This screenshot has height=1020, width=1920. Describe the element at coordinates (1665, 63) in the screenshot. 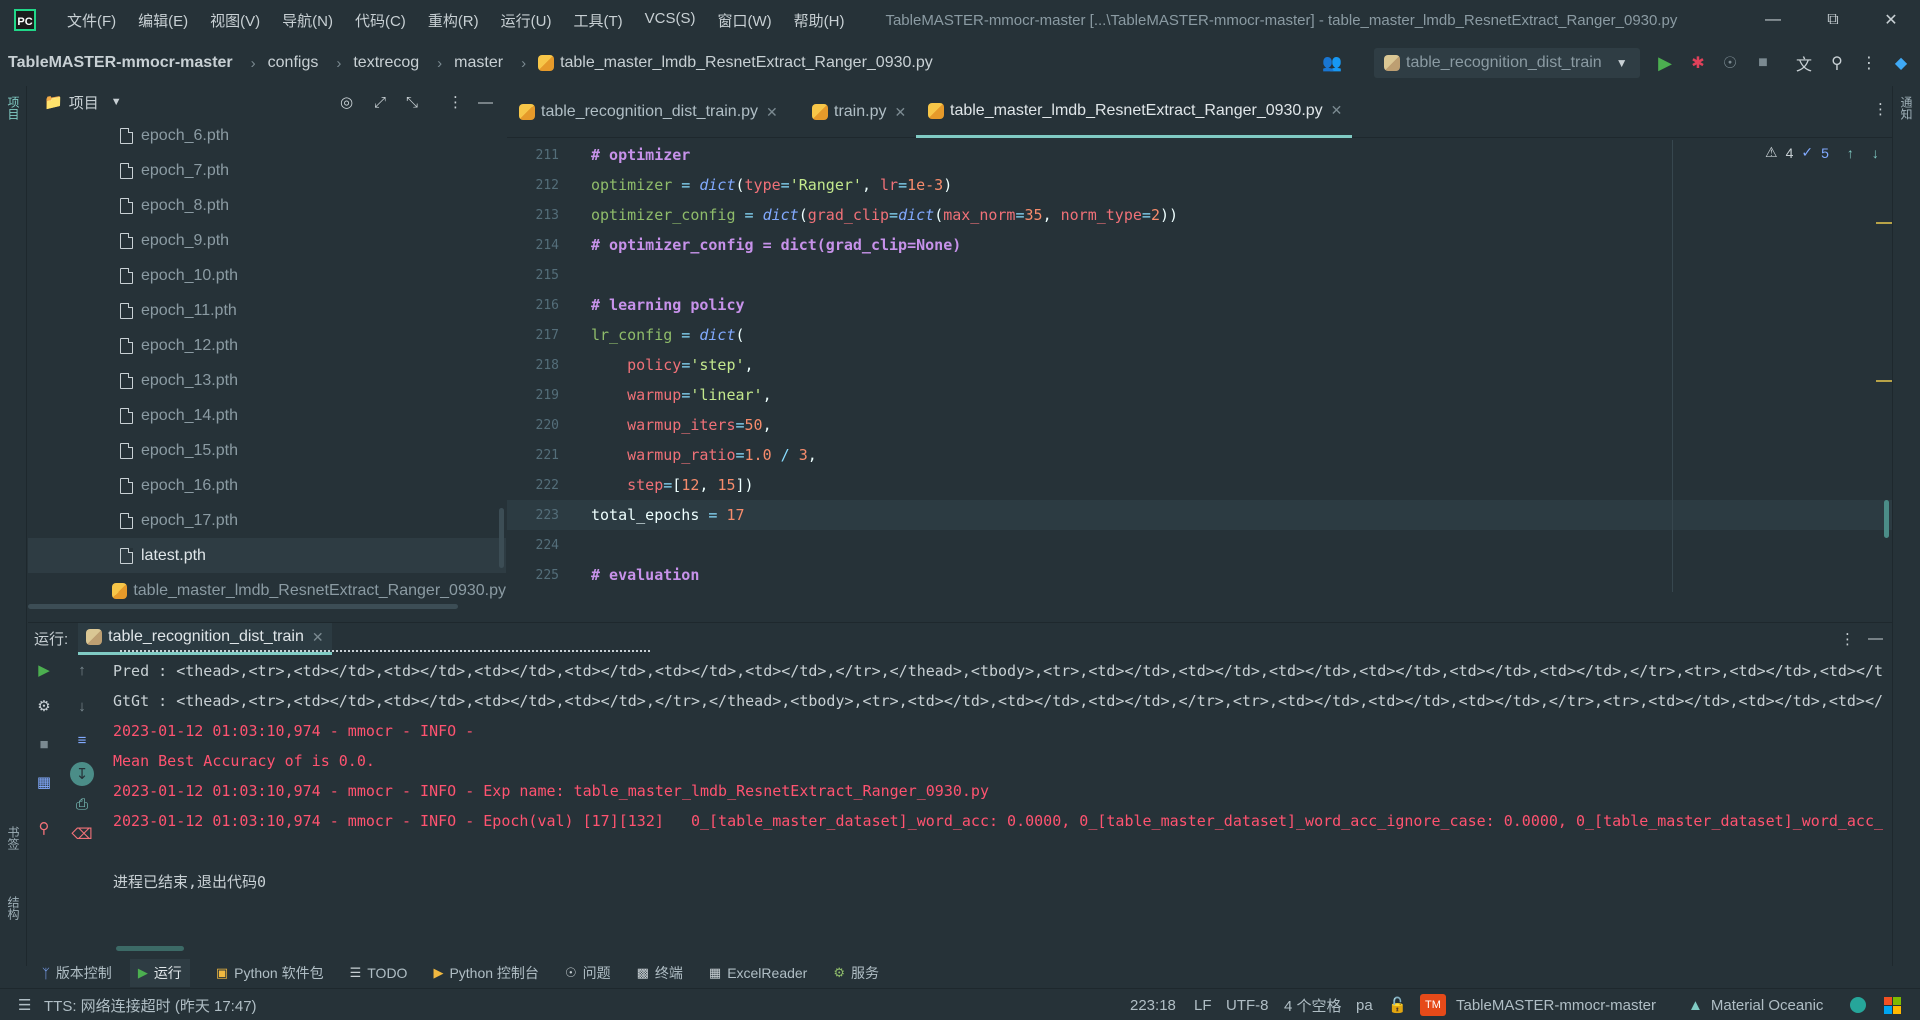

I see `run-button: ▶` at that location.